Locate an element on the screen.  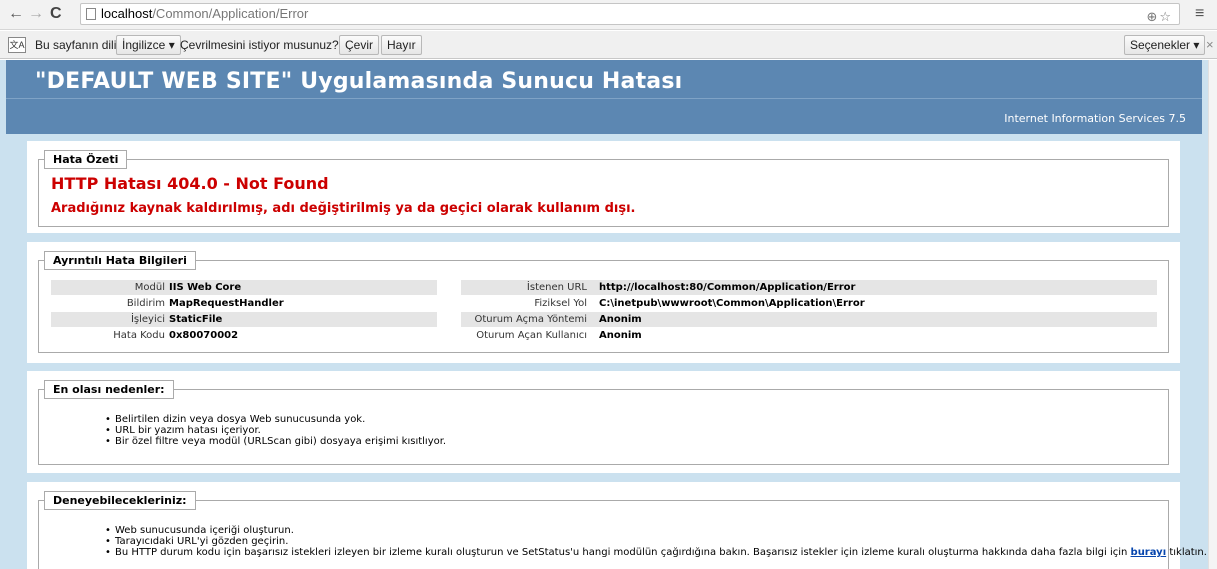
detail-row: Hata Kodu 0x80070002 is located at coordinates (244, 335).